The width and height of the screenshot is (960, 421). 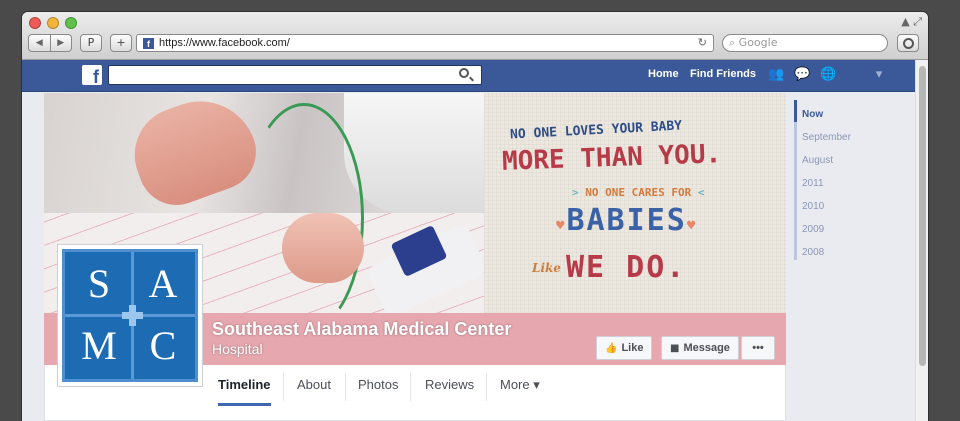 What do you see at coordinates (596, 130) in the screenshot?
I see `art-line-1: No one loves your baby` at bounding box center [596, 130].